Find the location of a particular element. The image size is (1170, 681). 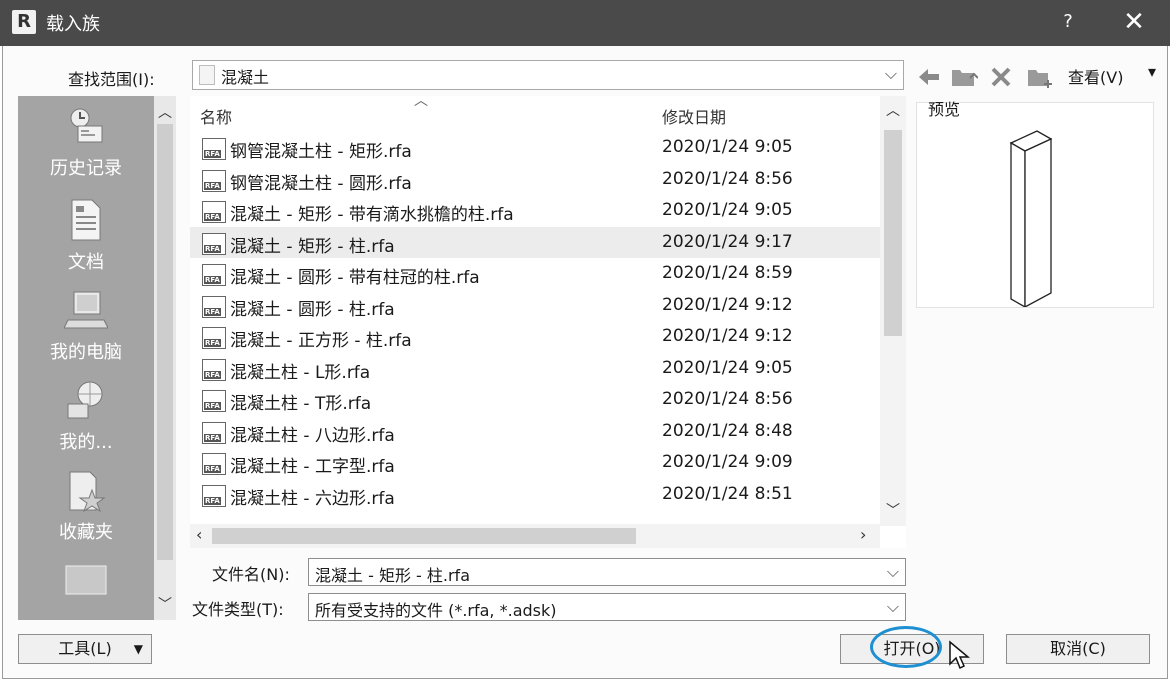

place-label: 收藏夹 is located at coordinates (86, 532).